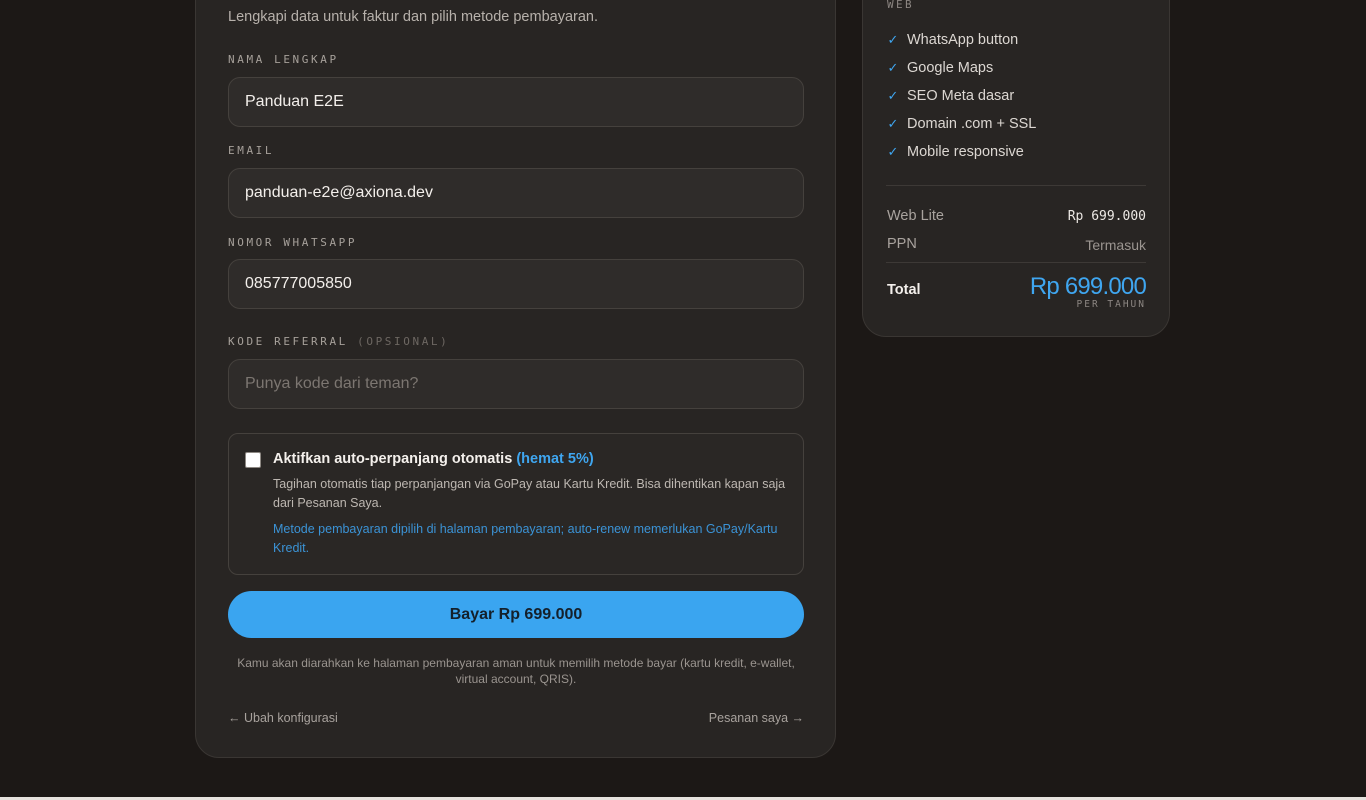 Image resolution: width=1366 pixels, height=800 pixels. Describe the element at coordinates (1111, 304) in the screenshot. I see `total-period: PER TAHUN` at that location.